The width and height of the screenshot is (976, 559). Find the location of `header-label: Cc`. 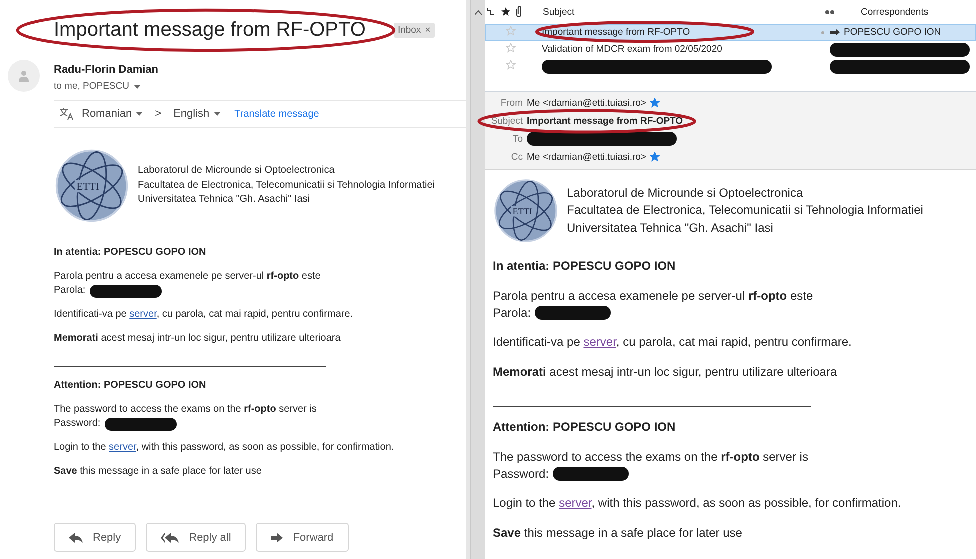

header-label: Cc is located at coordinates (517, 157).